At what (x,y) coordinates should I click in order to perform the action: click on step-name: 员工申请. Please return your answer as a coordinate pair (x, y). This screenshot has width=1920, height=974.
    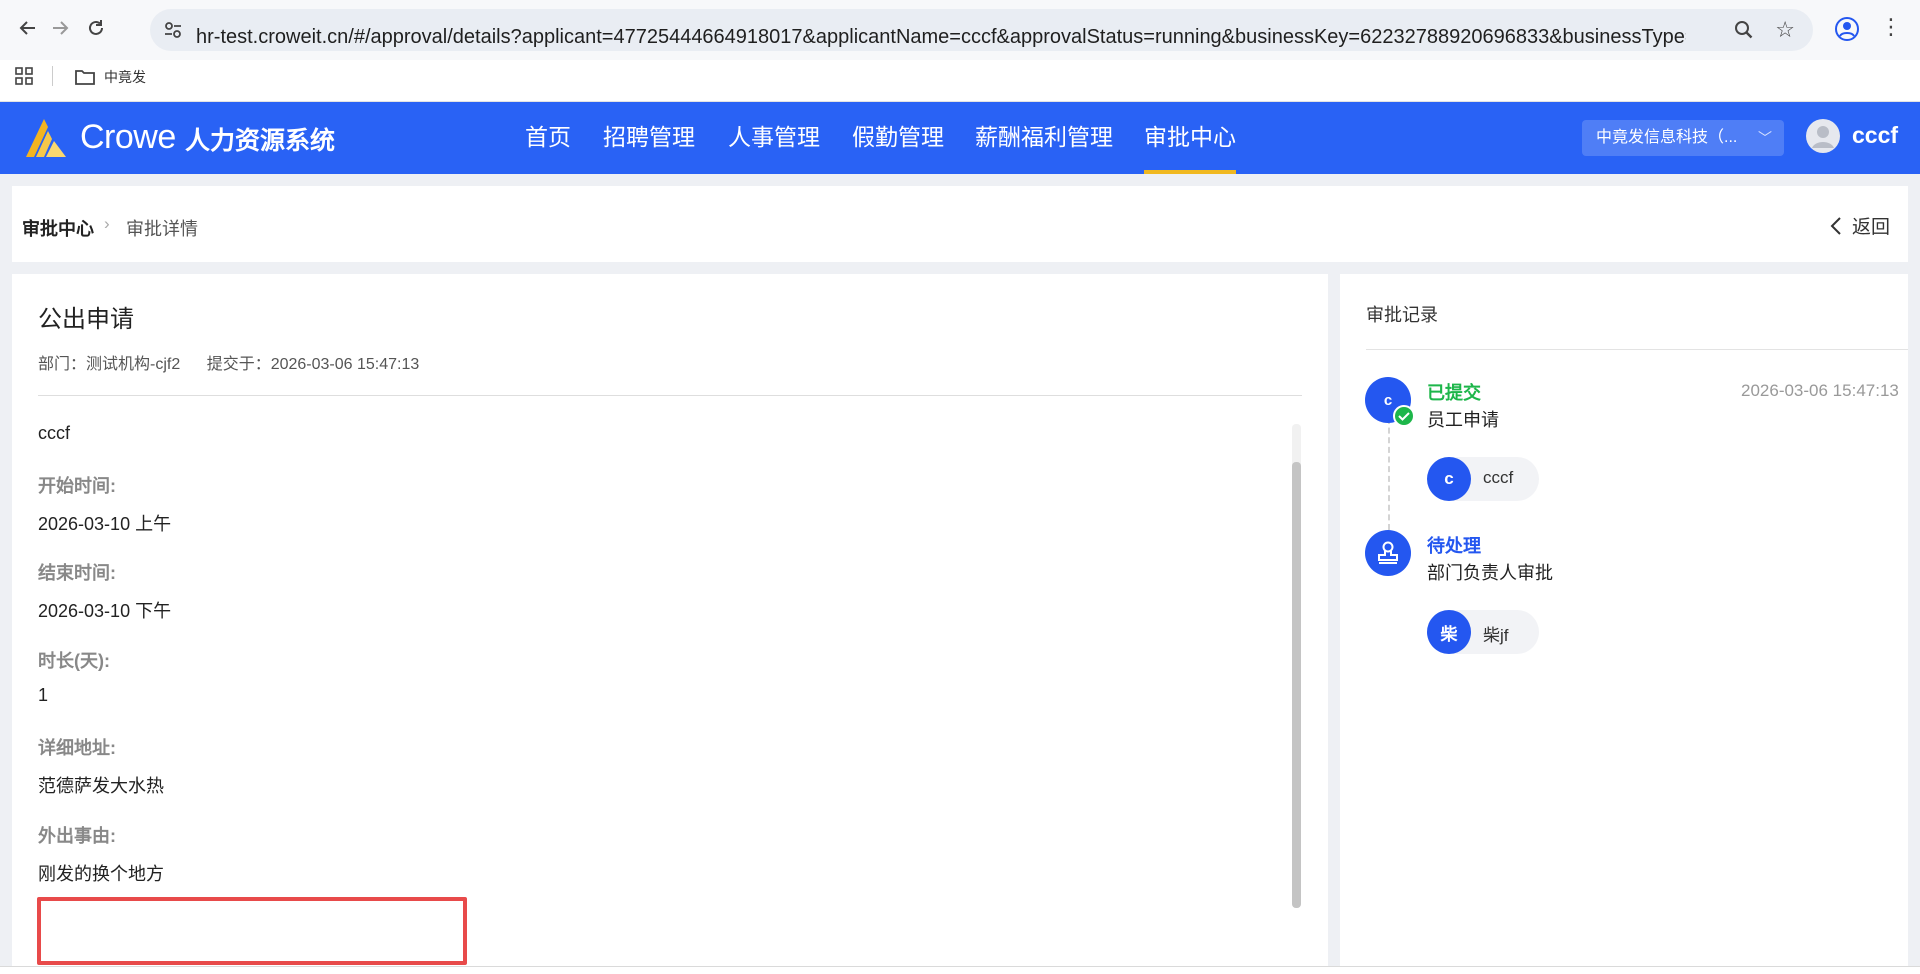
    Looking at the image, I should click on (1463, 420).